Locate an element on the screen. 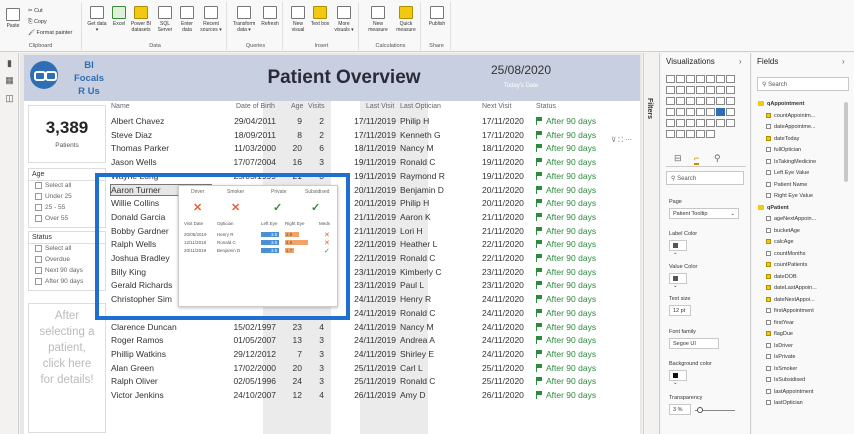  field-item: flagDue is located at coordinates (779, 336).